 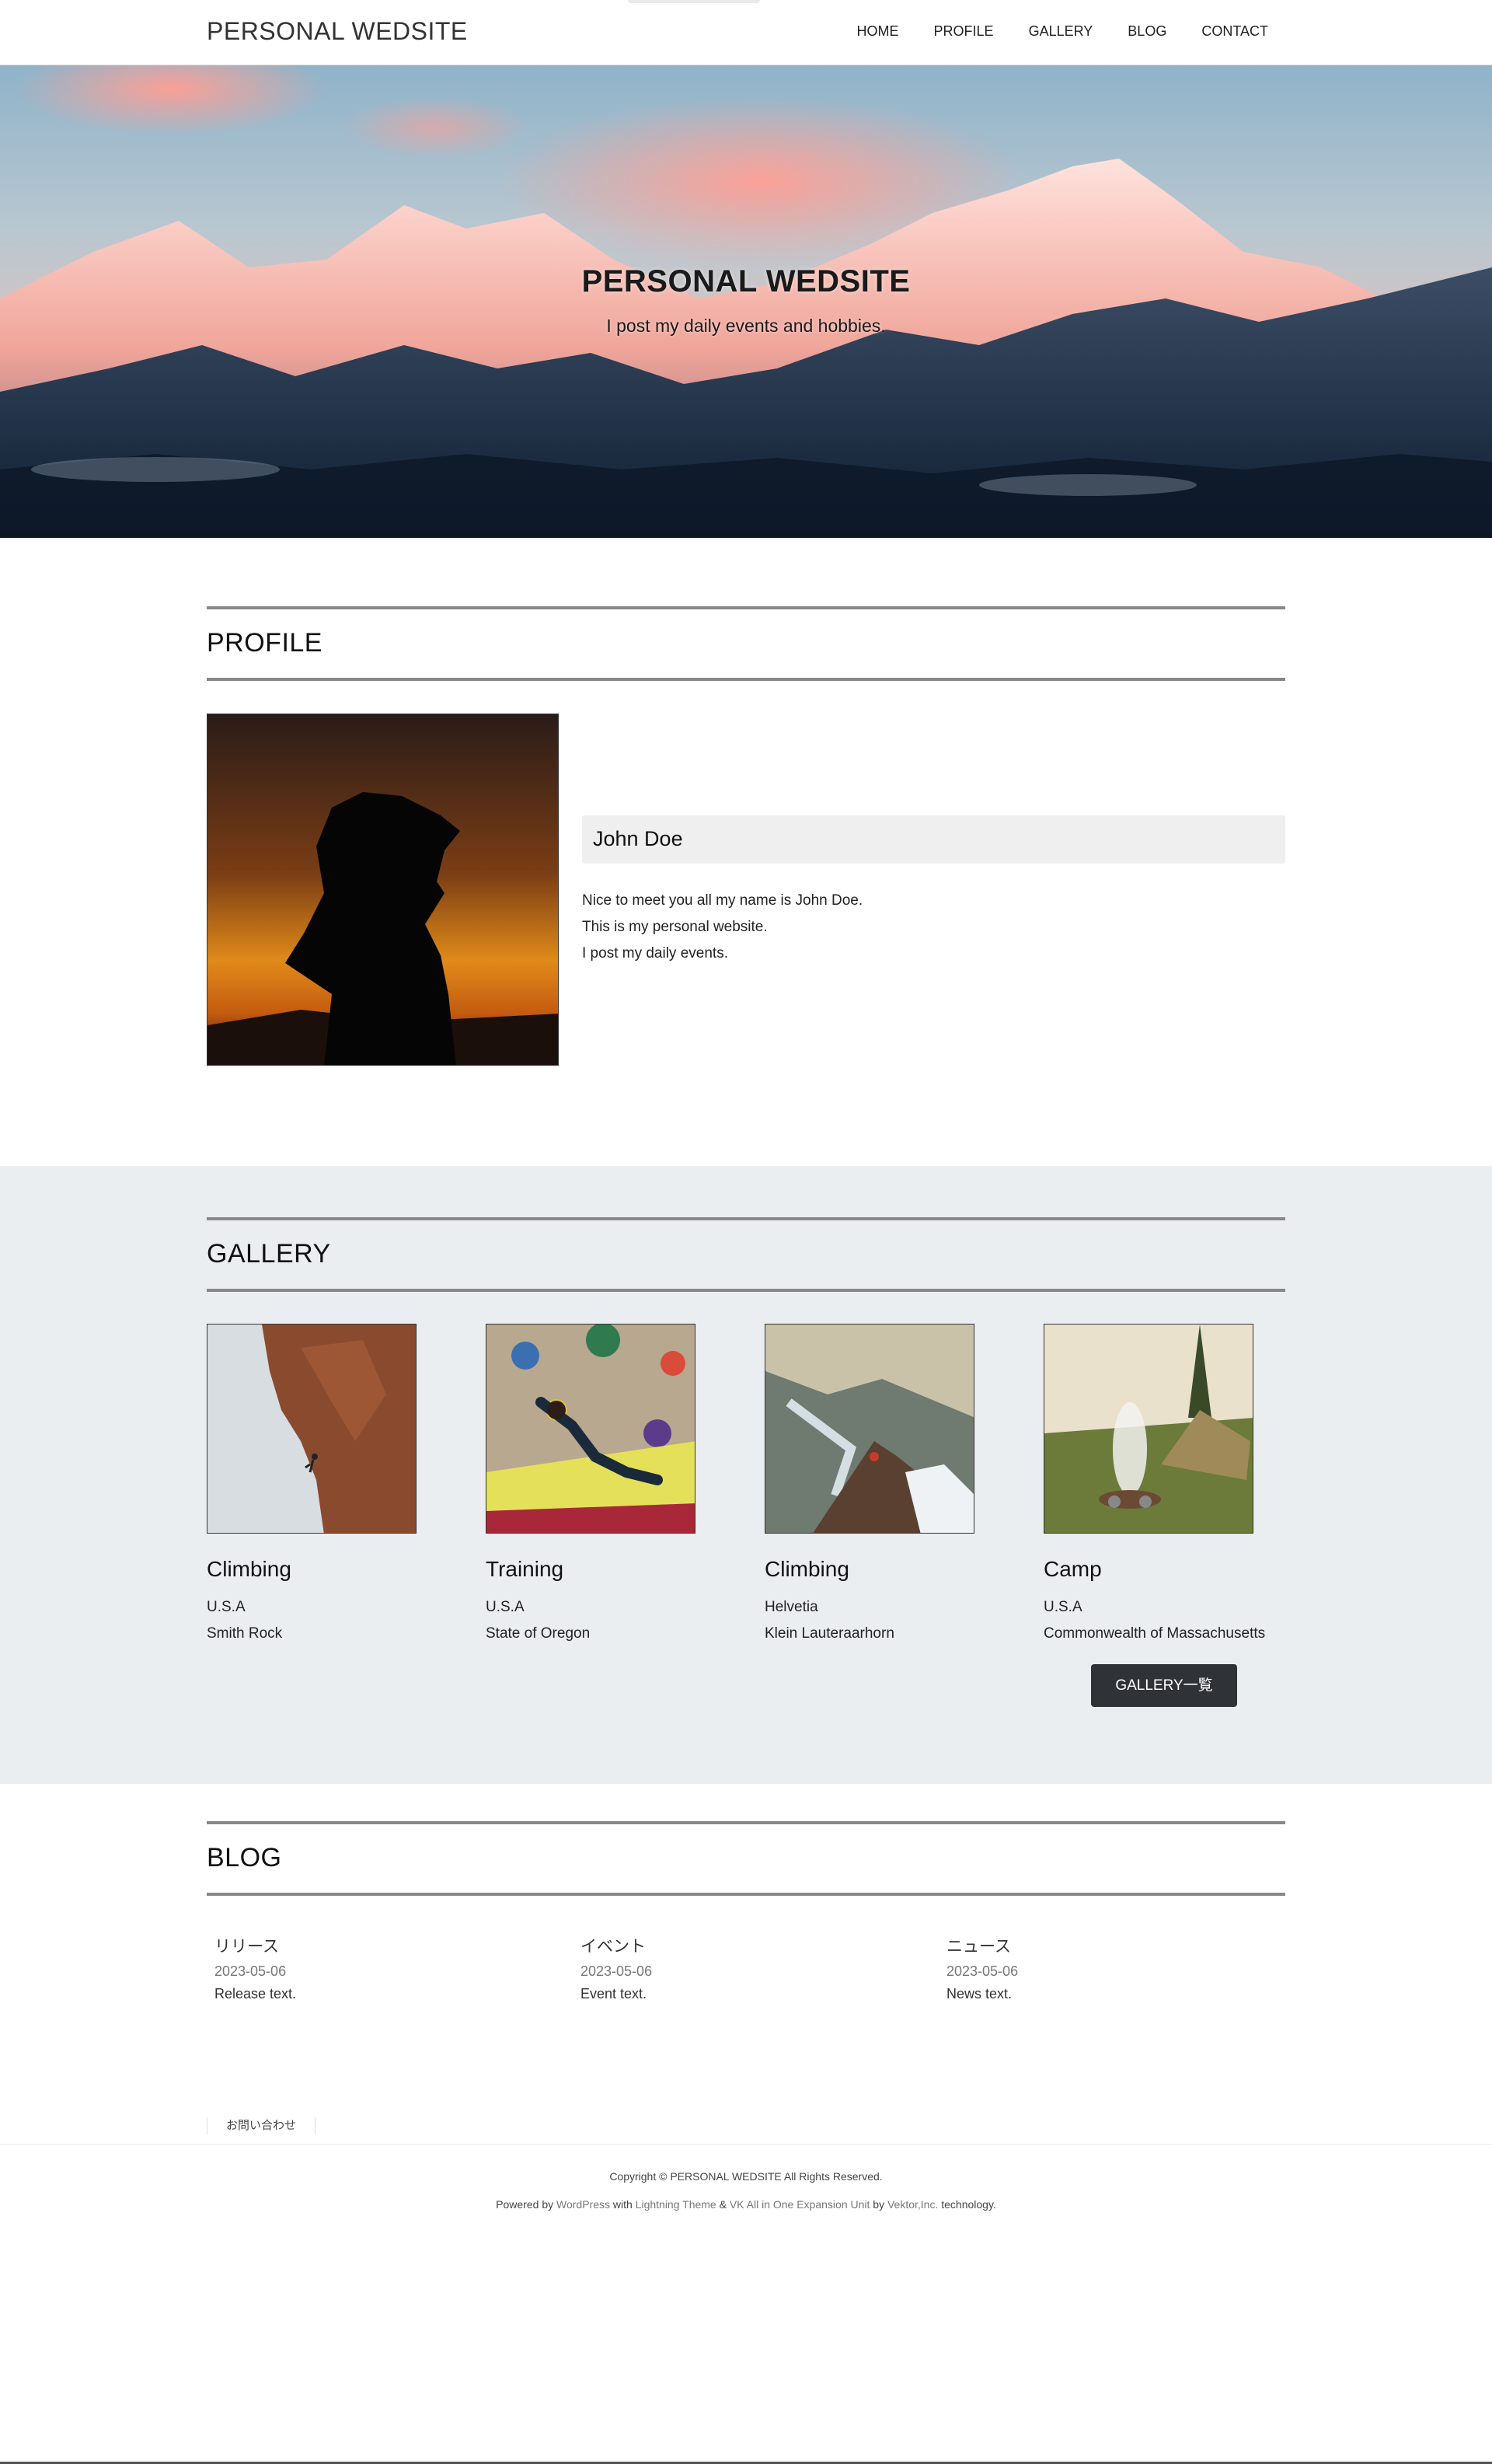 What do you see at coordinates (912, 2204) in the screenshot?
I see `link-vektor: Vektor,Inc.` at bounding box center [912, 2204].